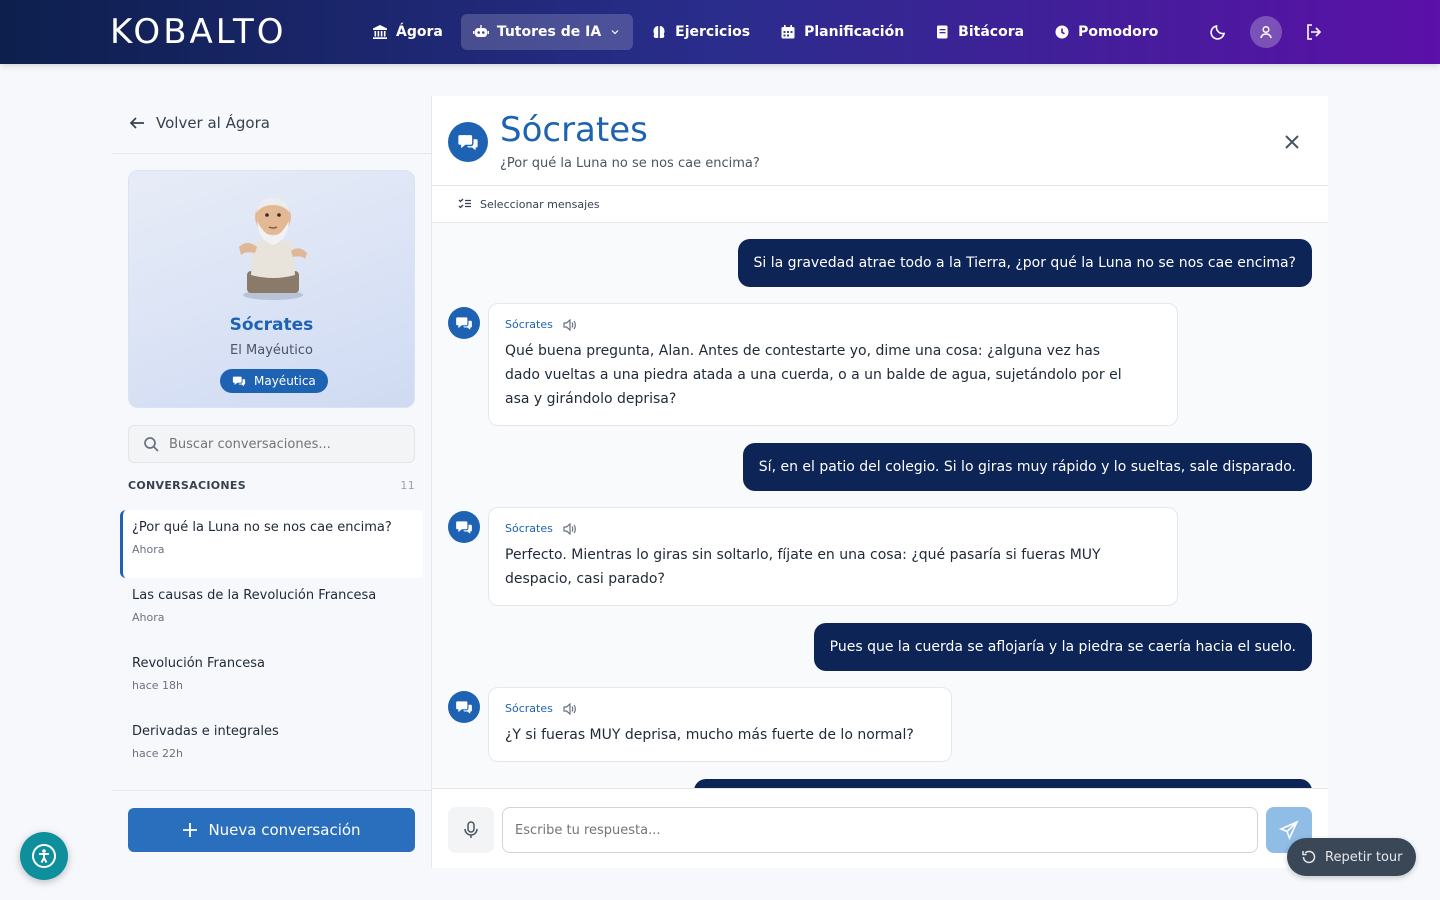  I want to click on conversations-header: CONVERSACIONES 11, so click(271, 485).